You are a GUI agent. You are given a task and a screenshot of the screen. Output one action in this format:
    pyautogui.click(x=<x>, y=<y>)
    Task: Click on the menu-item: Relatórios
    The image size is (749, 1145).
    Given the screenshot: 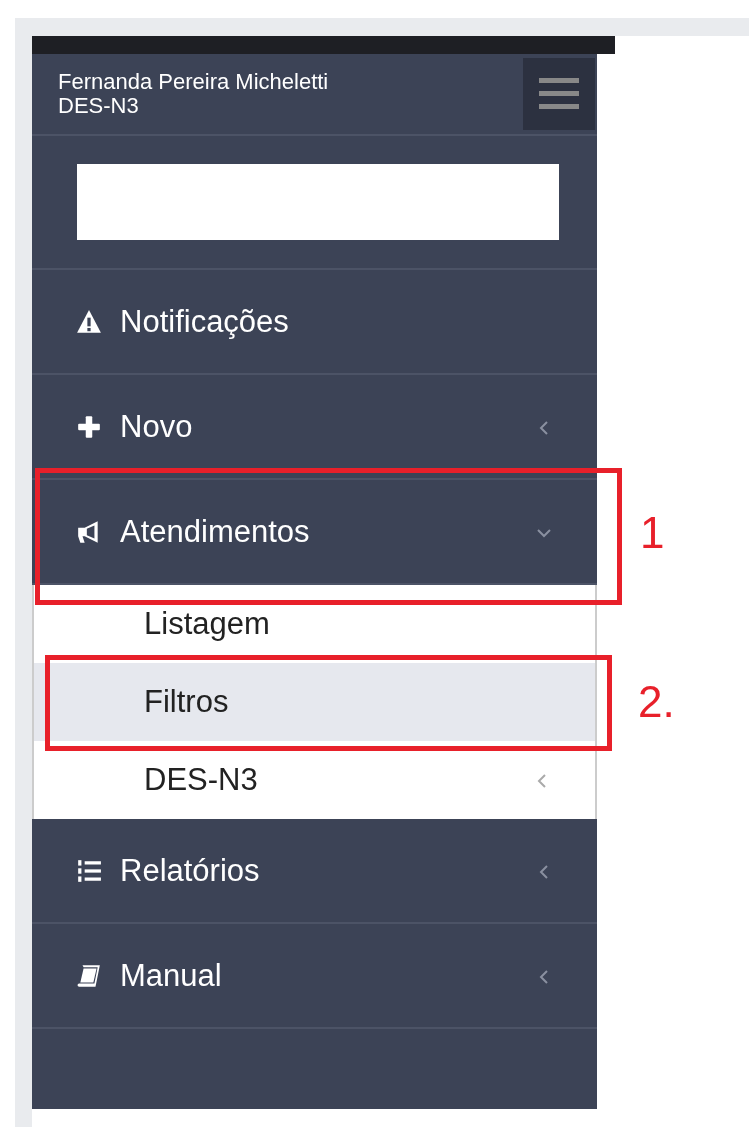 What is the action you would take?
    pyautogui.click(x=314, y=871)
    